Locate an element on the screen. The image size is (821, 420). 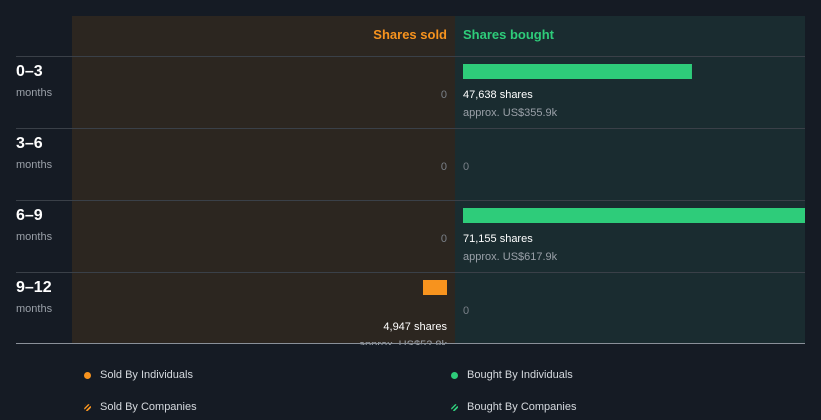
legend-bought-companies: Bought By Companies is located at coordinates (513, 407).